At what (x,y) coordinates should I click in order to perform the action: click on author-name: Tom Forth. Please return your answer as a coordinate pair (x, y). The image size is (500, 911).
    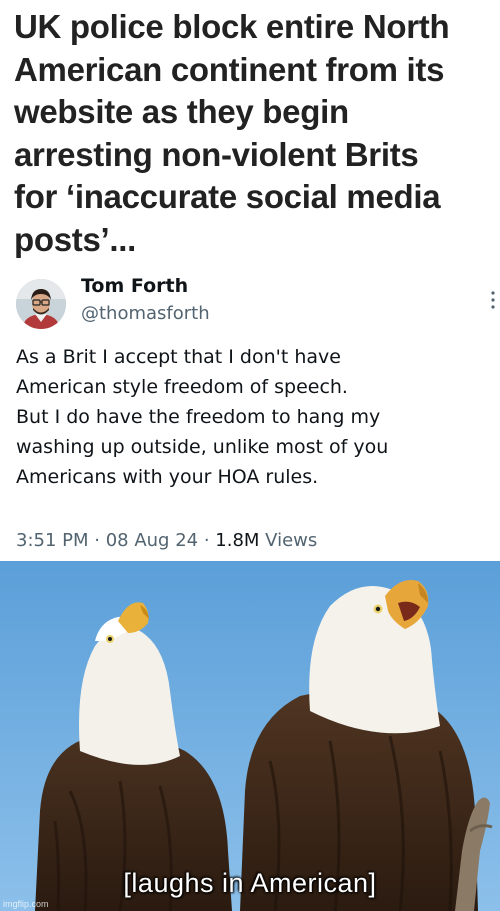
    Looking at the image, I should click on (134, 286).